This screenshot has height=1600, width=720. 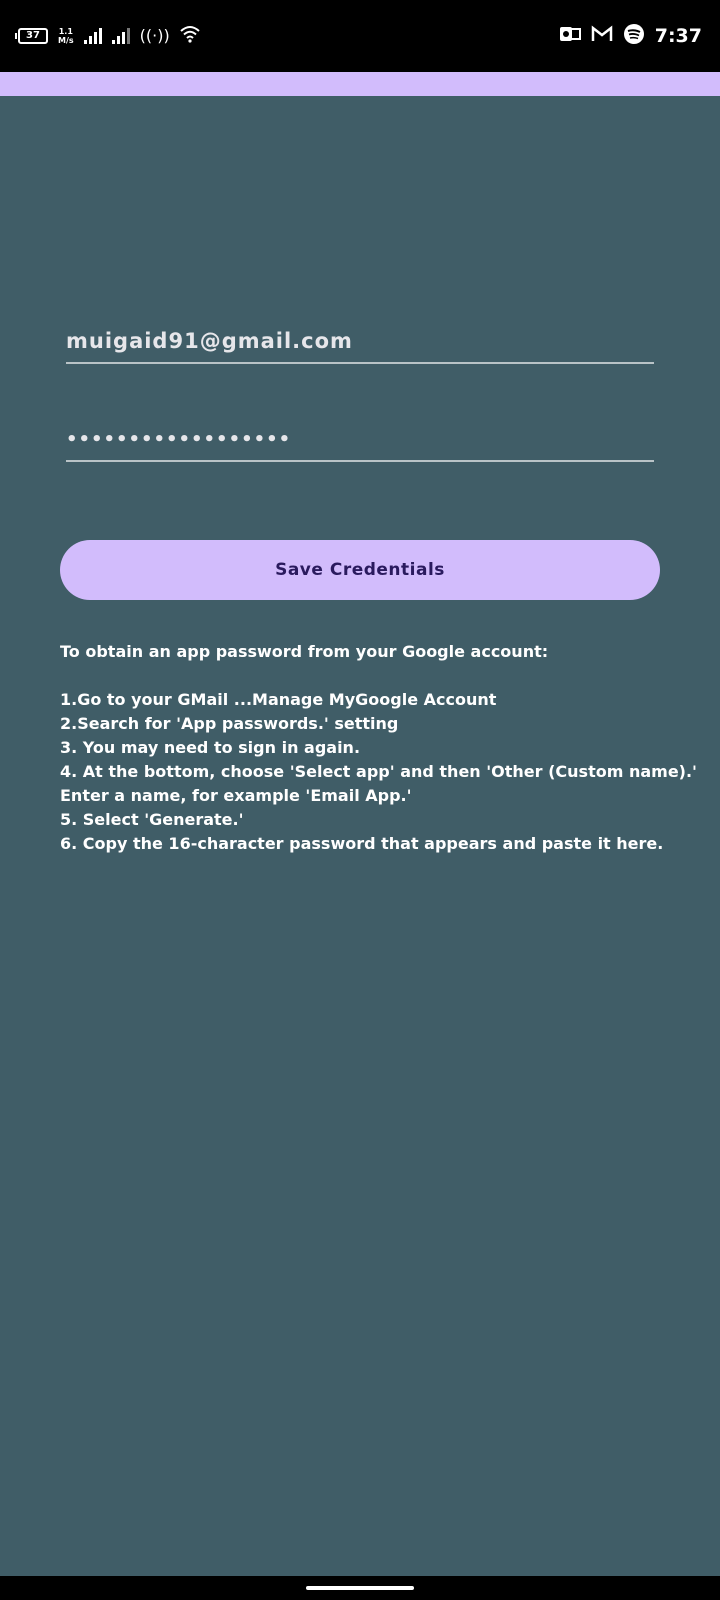 What do you see at coordinates (360, 84) in the screenshot?
I see `app-bar` at bounding box center [360, 84].